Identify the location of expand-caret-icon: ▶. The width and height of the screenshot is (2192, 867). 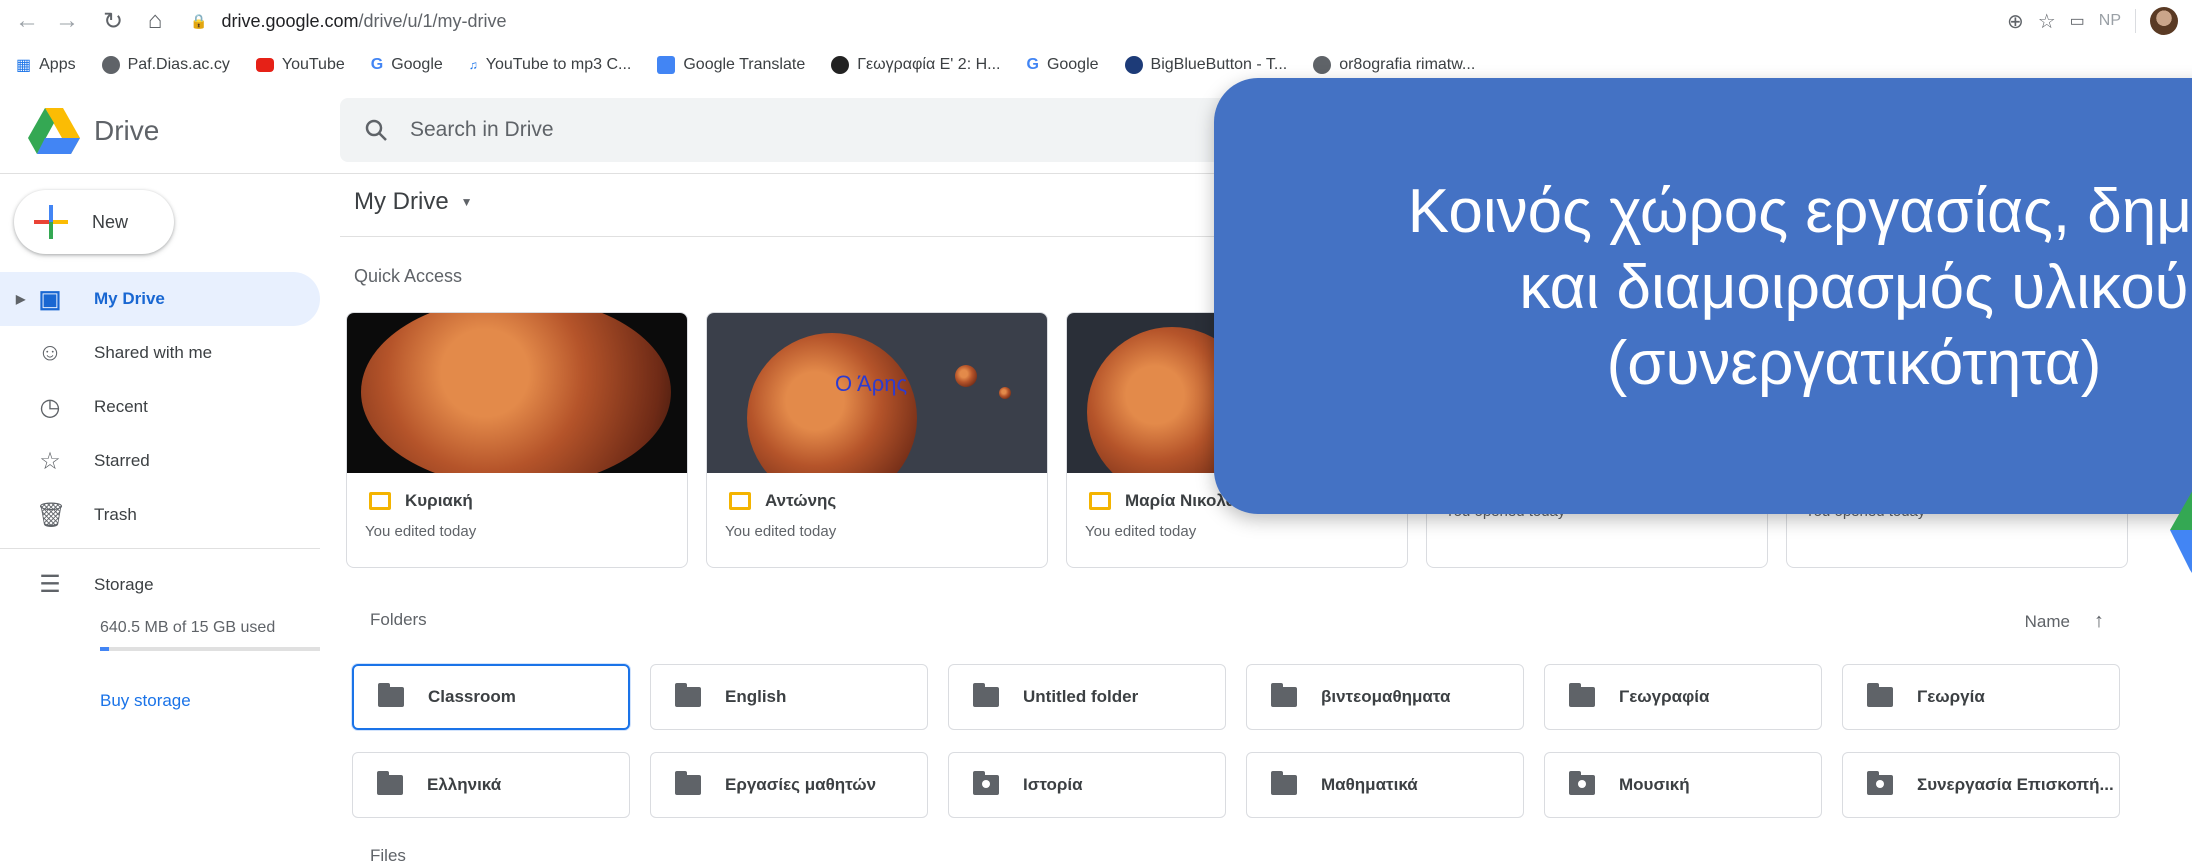
(20, 299).